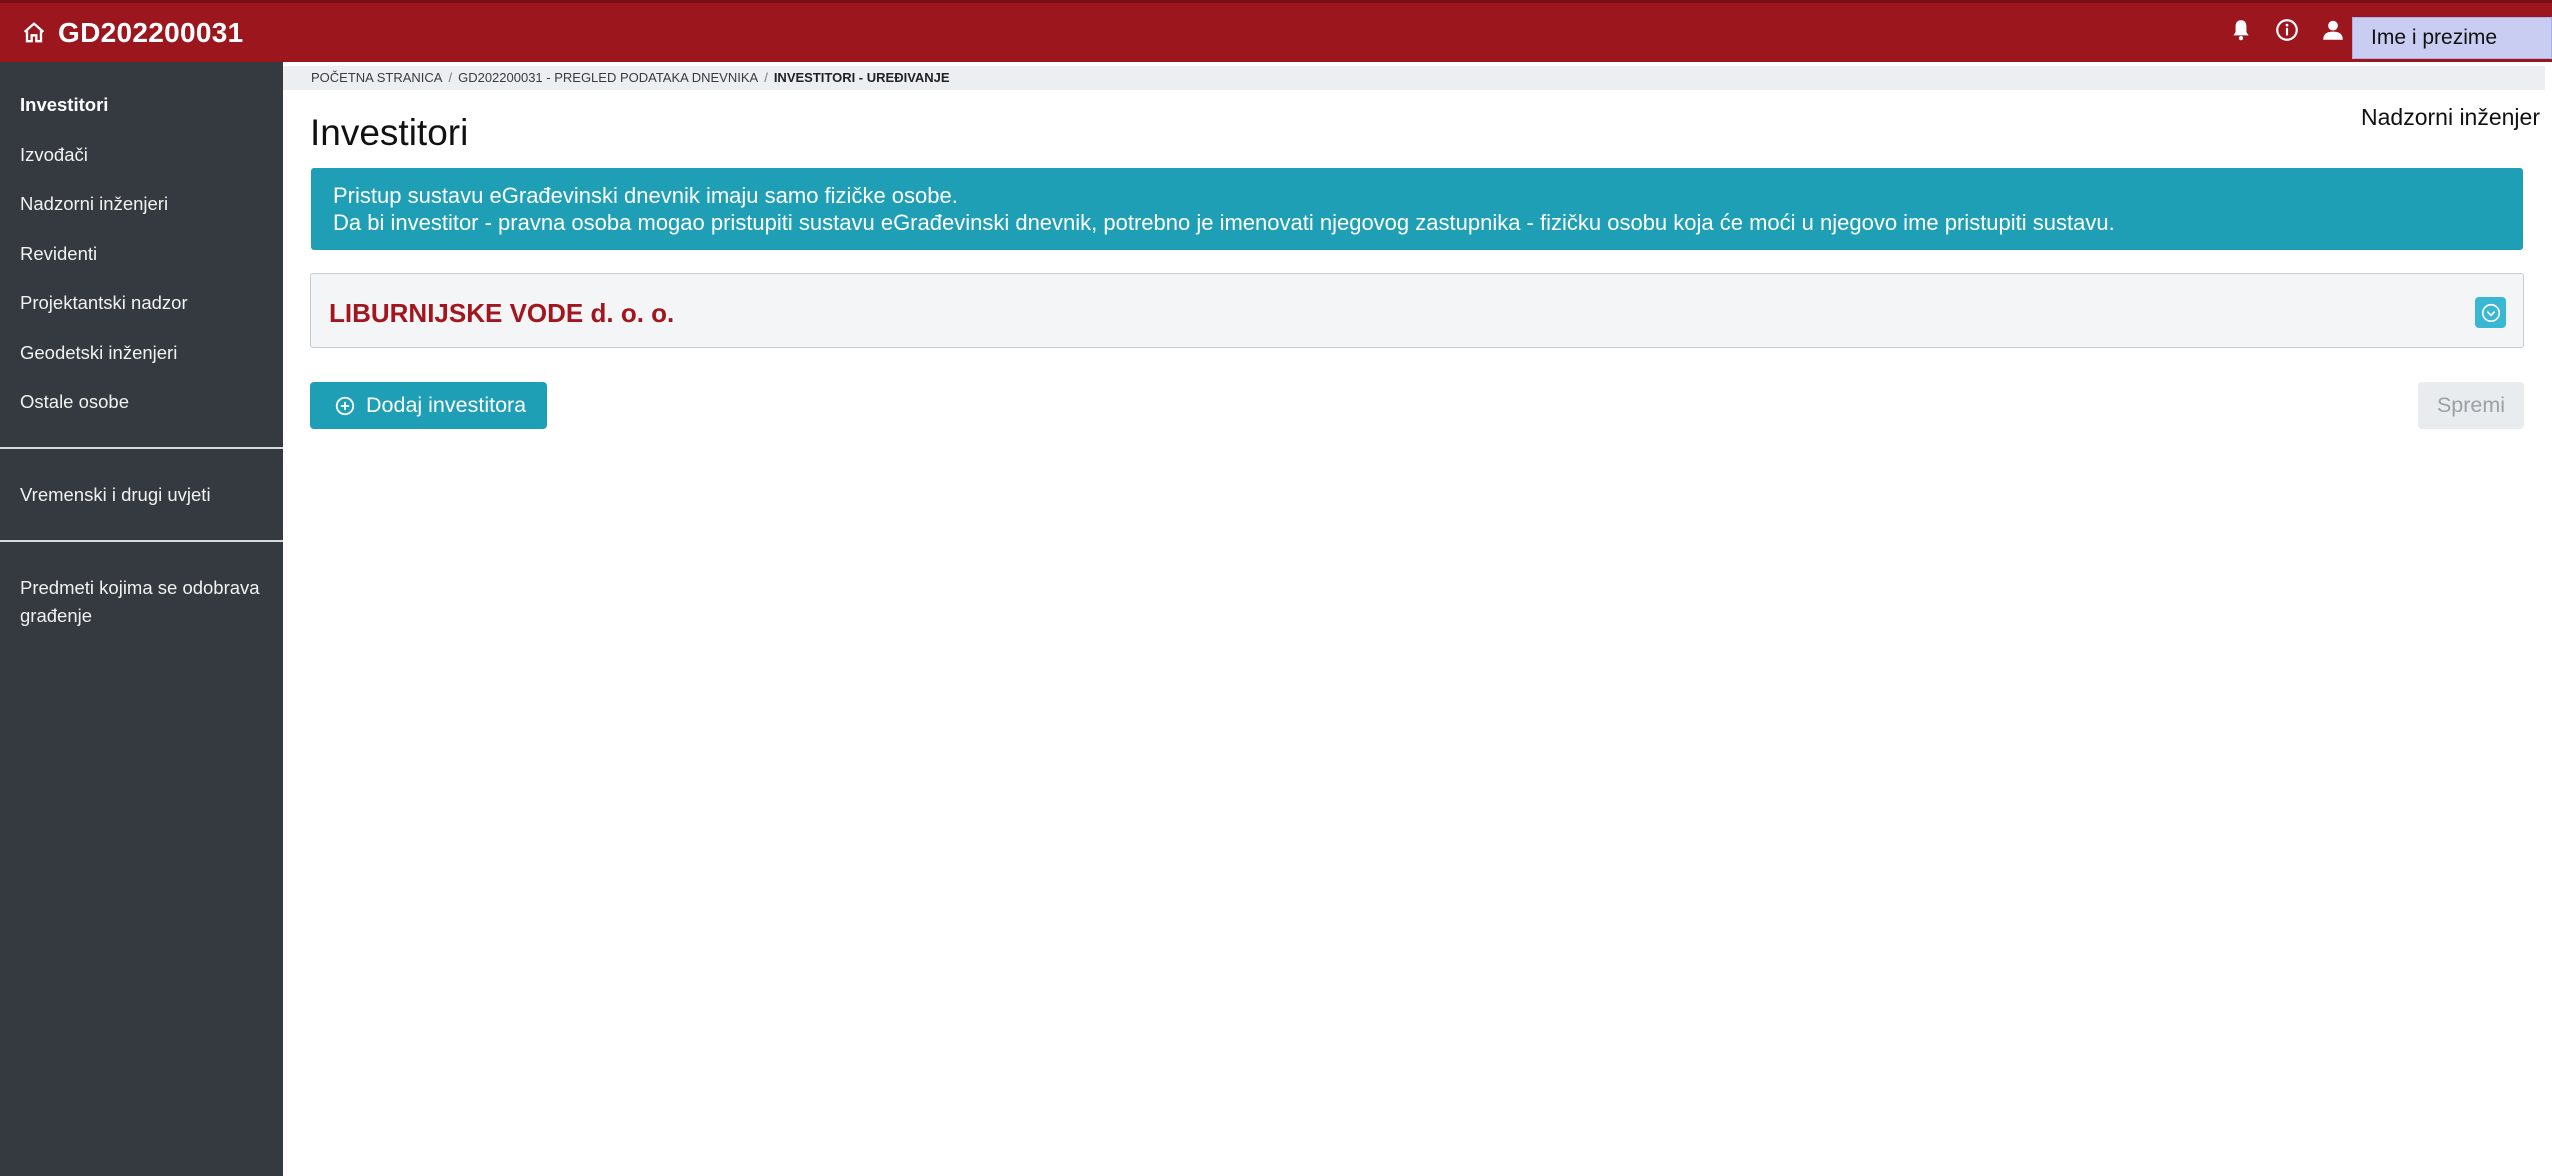 Image resolution: width=2552 pixels, height=1176 pixels. Describe the element at coordinates (2471, 405) in the screenshot. I see `save-button: Spremi` at that location.